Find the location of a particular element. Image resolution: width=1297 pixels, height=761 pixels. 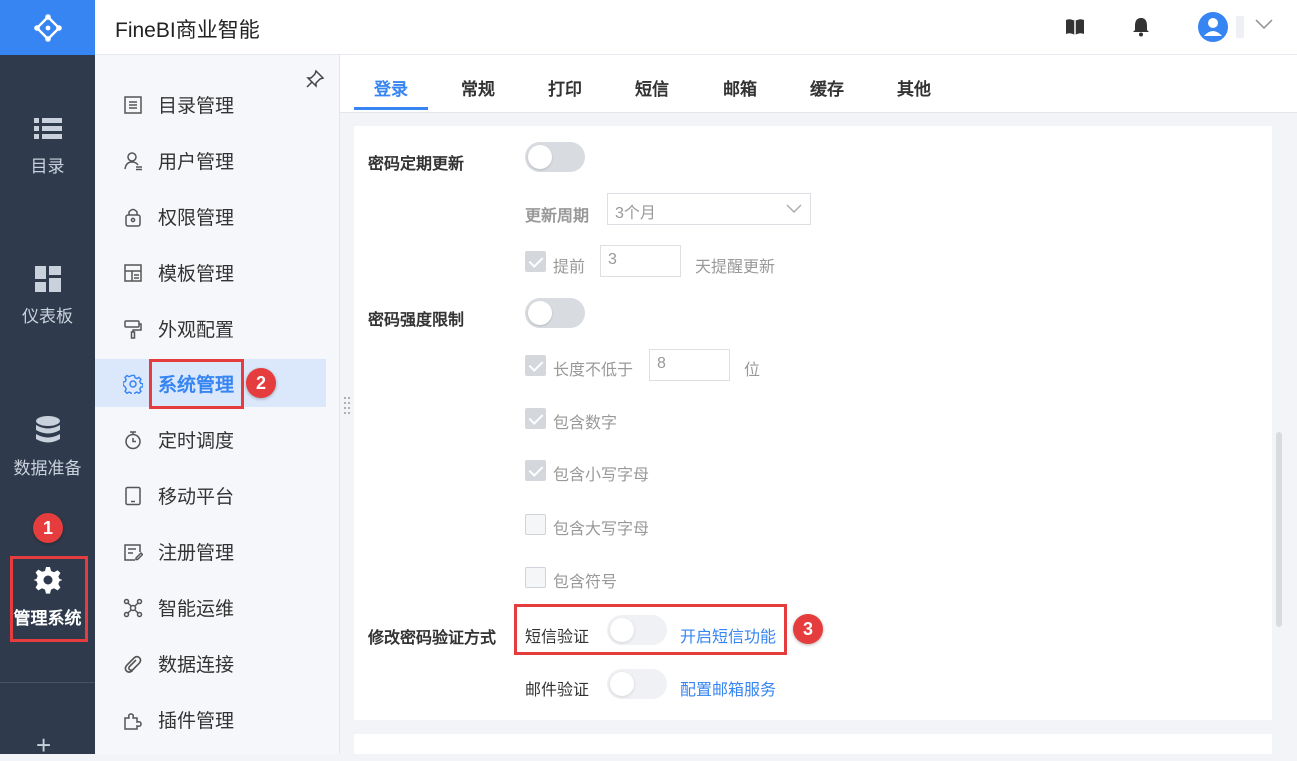

plus-icon: + is located at coordinates (43, 745).